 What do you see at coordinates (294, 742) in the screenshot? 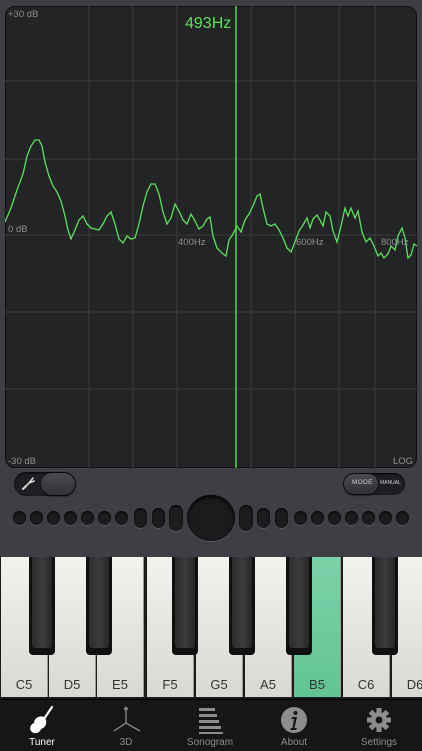
I see `tab-label: About` at bounding box center [294, 742].